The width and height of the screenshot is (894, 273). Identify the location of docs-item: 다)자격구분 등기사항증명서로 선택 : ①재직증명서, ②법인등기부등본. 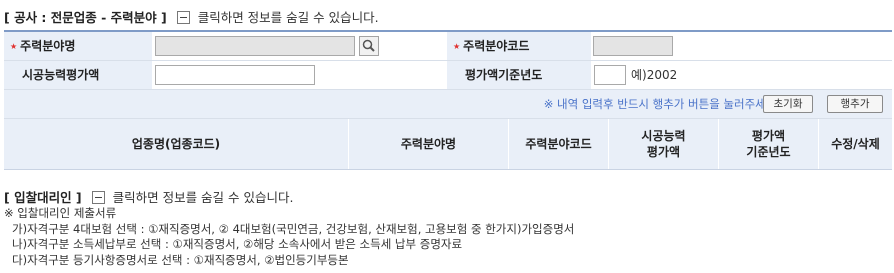
(180, 259).